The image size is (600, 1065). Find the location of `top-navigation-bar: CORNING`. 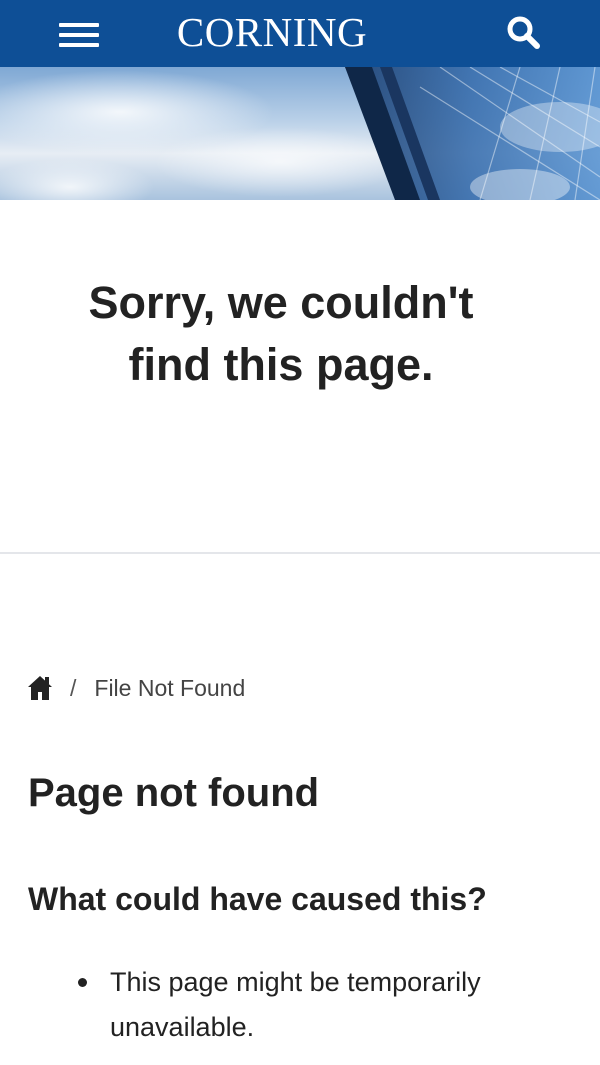

top-navigation-bar: CORNING is located at coordinates (300, 33).